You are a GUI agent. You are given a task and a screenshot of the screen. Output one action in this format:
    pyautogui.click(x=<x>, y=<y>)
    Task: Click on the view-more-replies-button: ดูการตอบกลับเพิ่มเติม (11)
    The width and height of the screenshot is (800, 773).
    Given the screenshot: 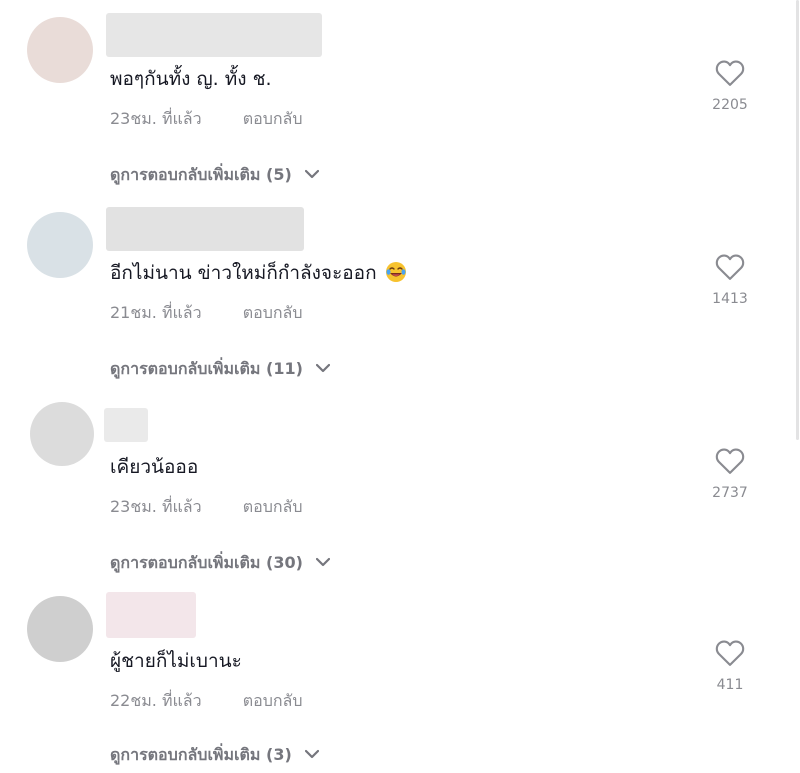 What is the action you would take?
    pyautogui.click(x=220, y=369)
    